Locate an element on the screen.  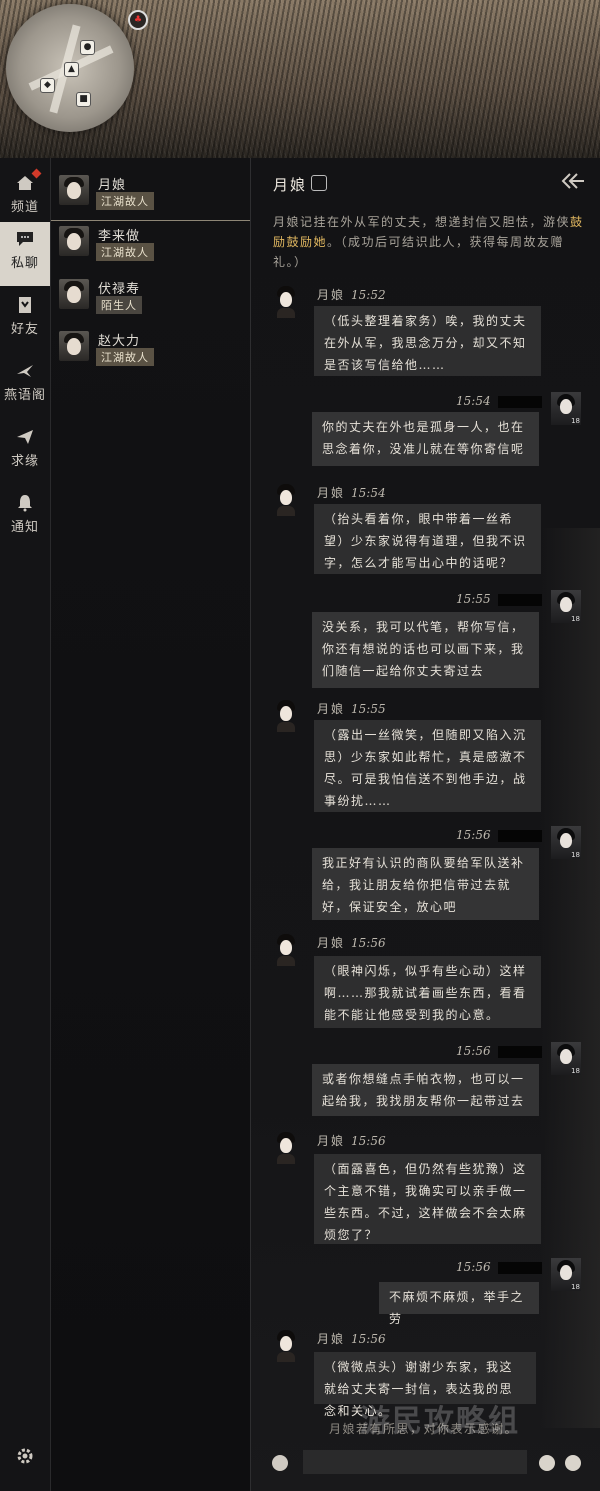
chat-title: 月娘 is located at coordinates (290, 185).